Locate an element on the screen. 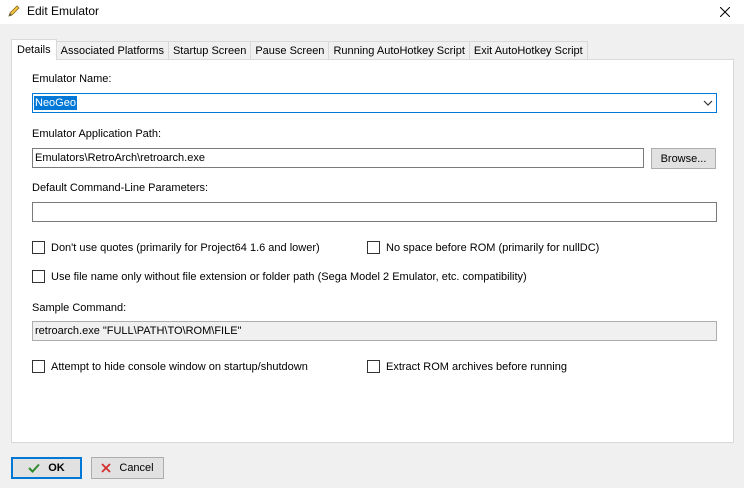 The height and width of the screenshot is (488, 744). title-bar: Edit Emulator is located at coordinates (372, 12).